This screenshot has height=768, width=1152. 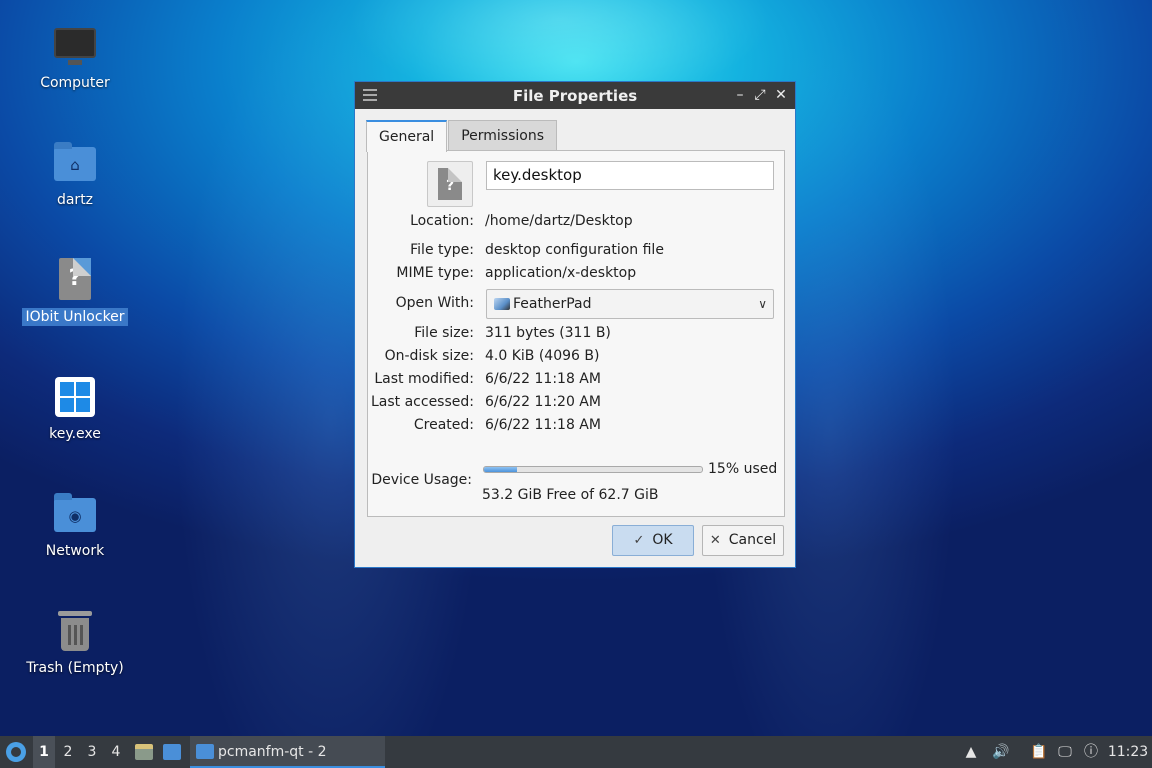 I want to click on desktop-icon-key-exe: key.exe, so click(x=75, y=408).